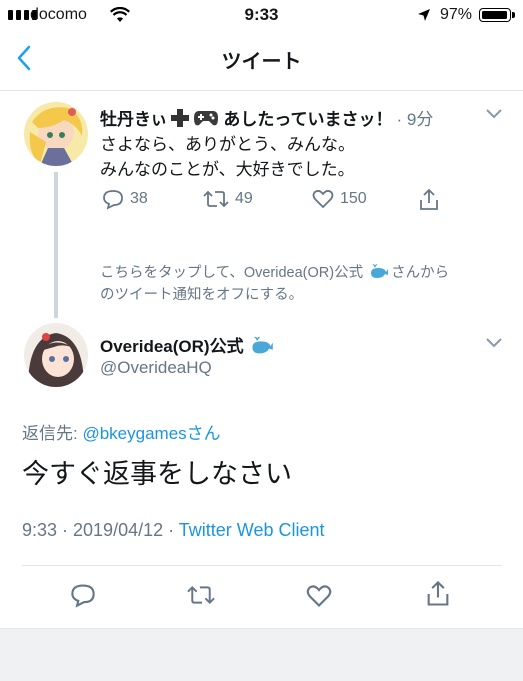  I want to click on tweet-line: みんなのことが、大好きでした。, so click(227, 169).